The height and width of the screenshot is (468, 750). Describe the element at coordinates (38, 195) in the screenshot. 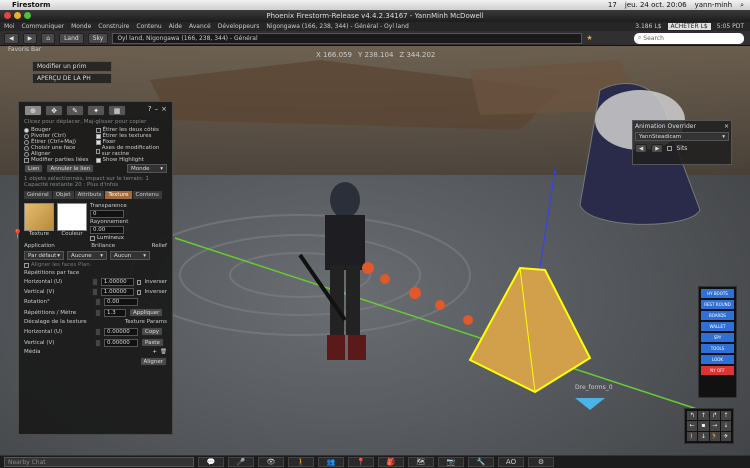

I see `tab-general: Général` at that location.